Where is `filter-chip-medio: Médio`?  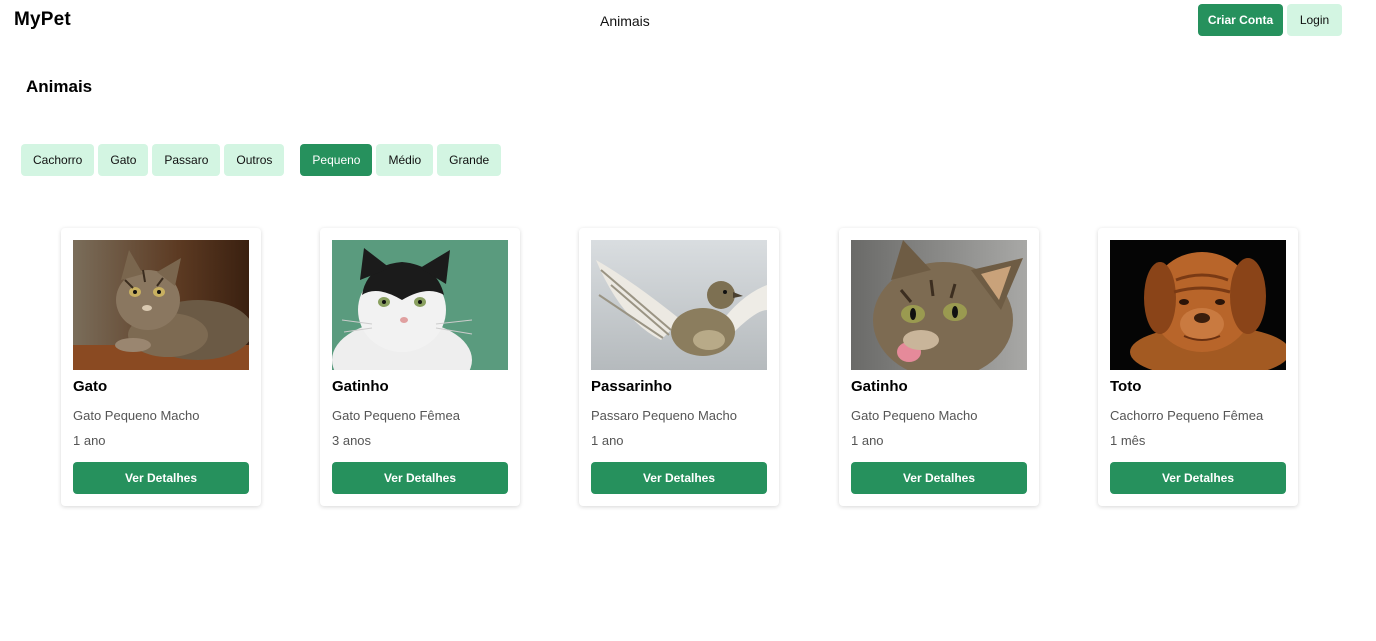
filter-chip-medio: Médio is located at coordinates (405, 160).